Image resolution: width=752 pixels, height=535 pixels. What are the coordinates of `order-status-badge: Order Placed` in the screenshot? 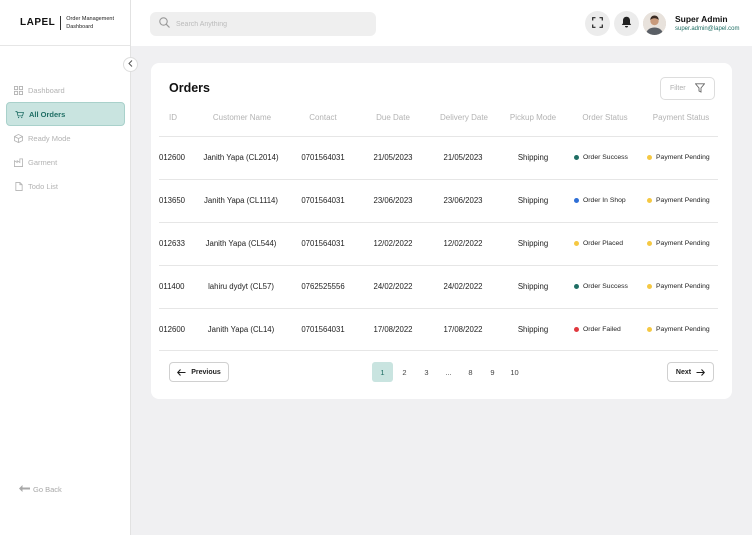 It's located at (598, 243).